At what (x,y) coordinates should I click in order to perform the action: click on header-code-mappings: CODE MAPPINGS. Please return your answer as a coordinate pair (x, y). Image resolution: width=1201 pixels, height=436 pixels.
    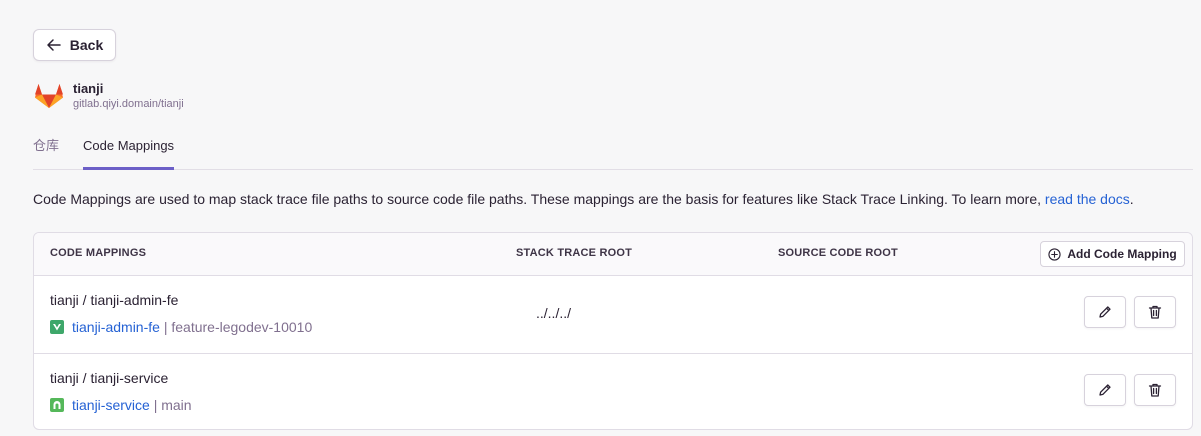
    Looking at the image, I should click on (98, 253).